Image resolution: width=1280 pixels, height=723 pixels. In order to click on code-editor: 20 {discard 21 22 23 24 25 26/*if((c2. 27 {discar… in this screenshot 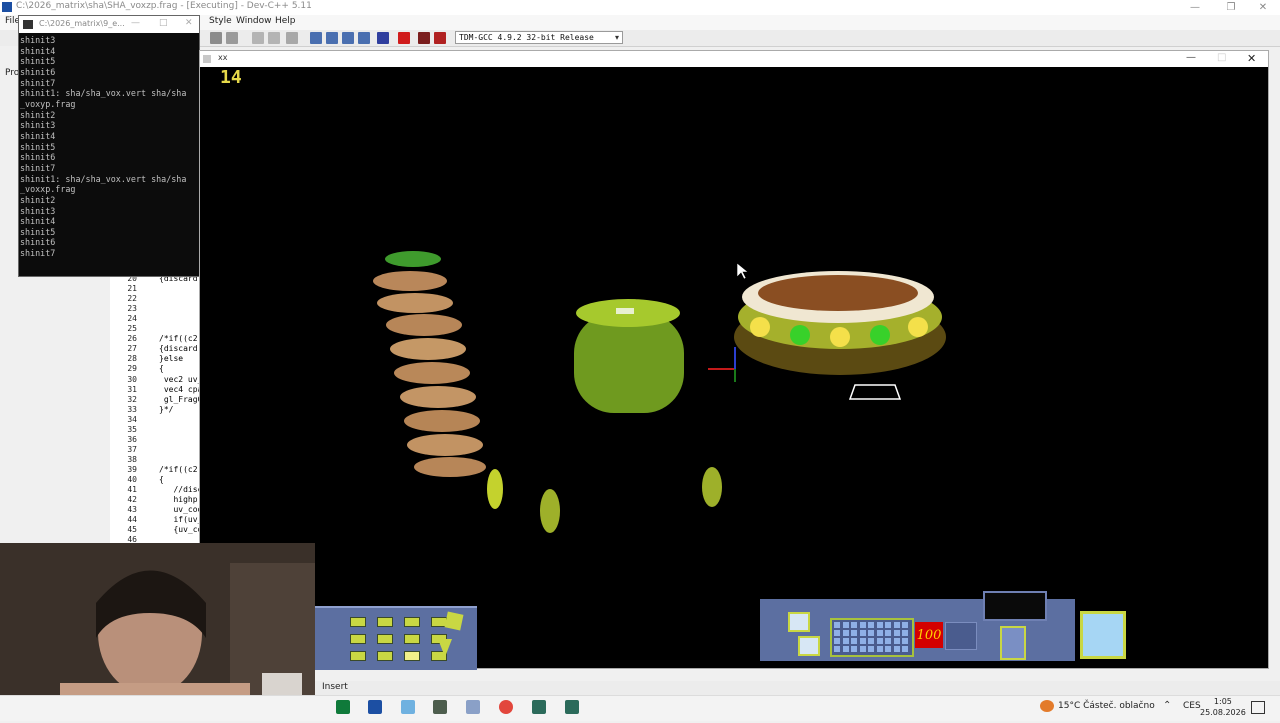, I will do `click(157, 410)`.